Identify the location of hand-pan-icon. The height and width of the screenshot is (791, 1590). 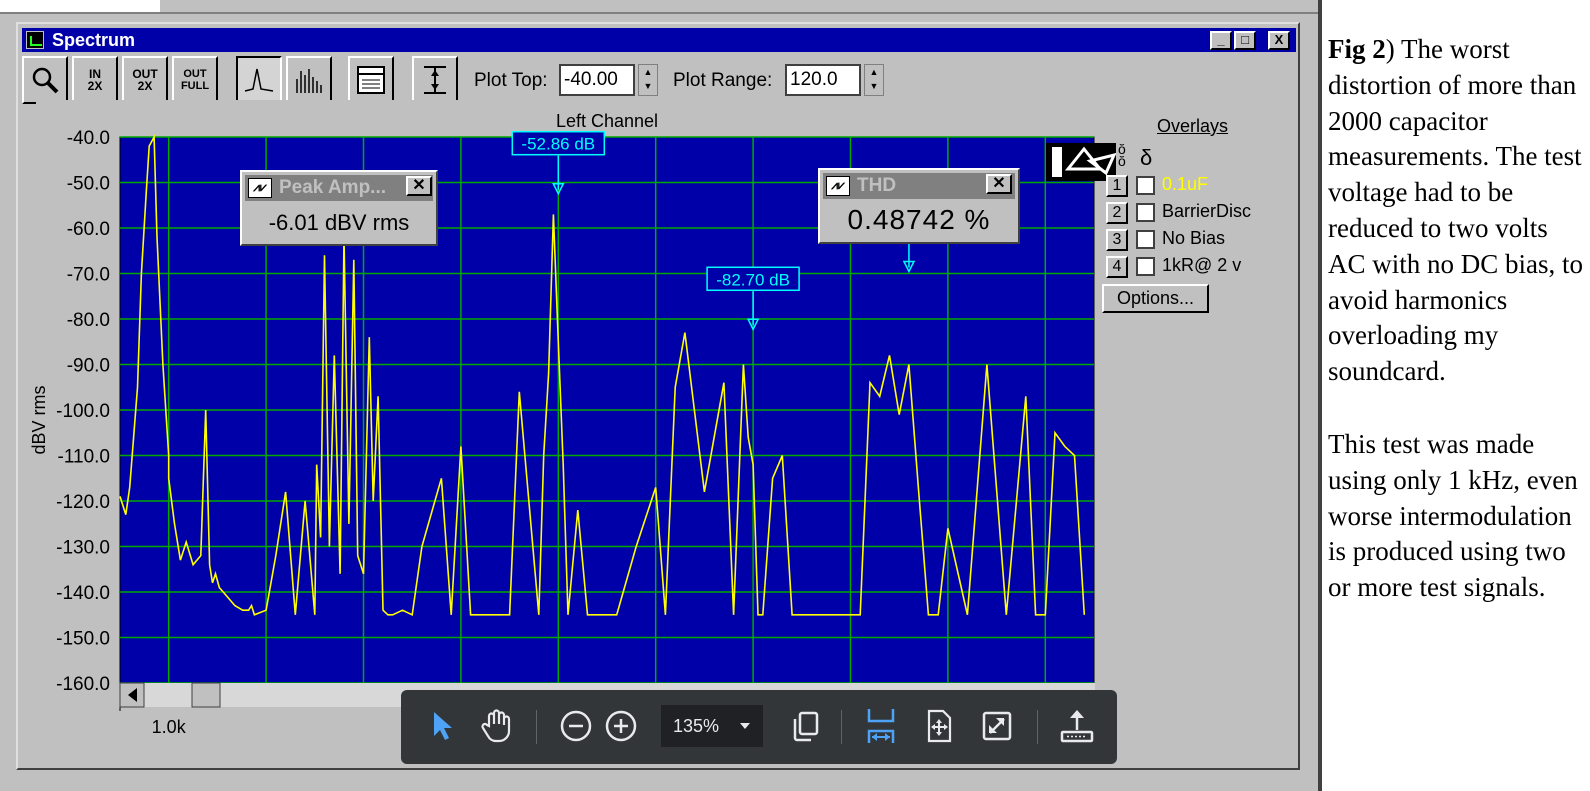
(497, 726).